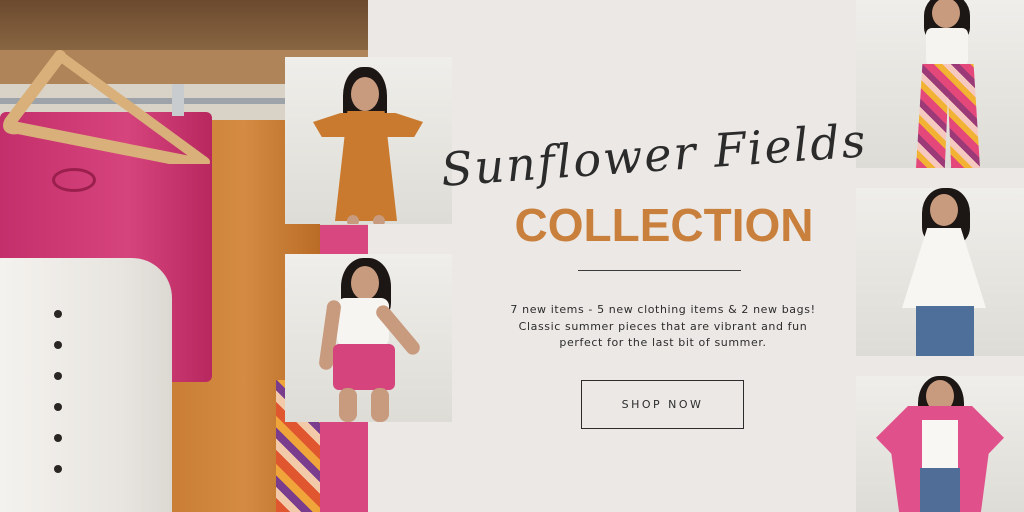 The height and width of the screenshot is (512, 1024). What do you see at coordinates (659, 270) in the screenshot?
I see `divider-line` at bounding box center [659, 270].